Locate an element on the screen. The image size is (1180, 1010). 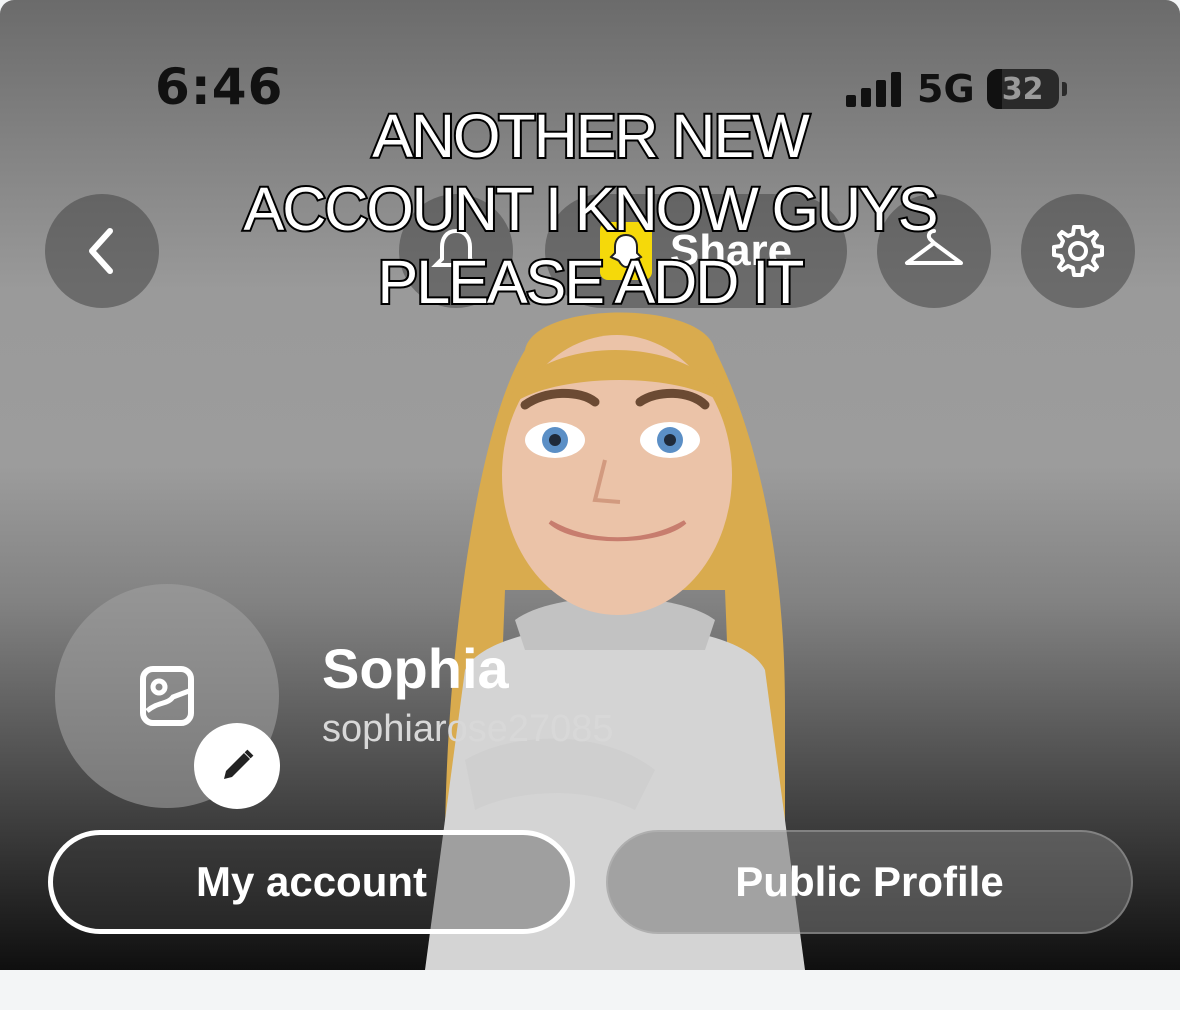
chevron-left-icon is located at coordinates (101, 251).